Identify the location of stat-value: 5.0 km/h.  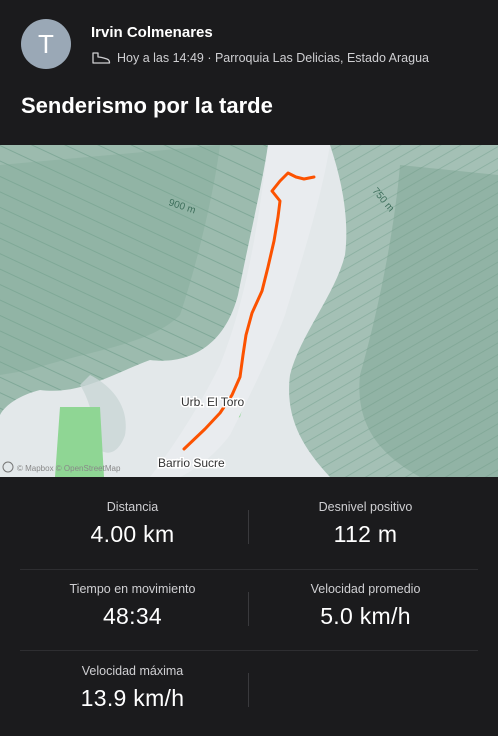
(365, 616).